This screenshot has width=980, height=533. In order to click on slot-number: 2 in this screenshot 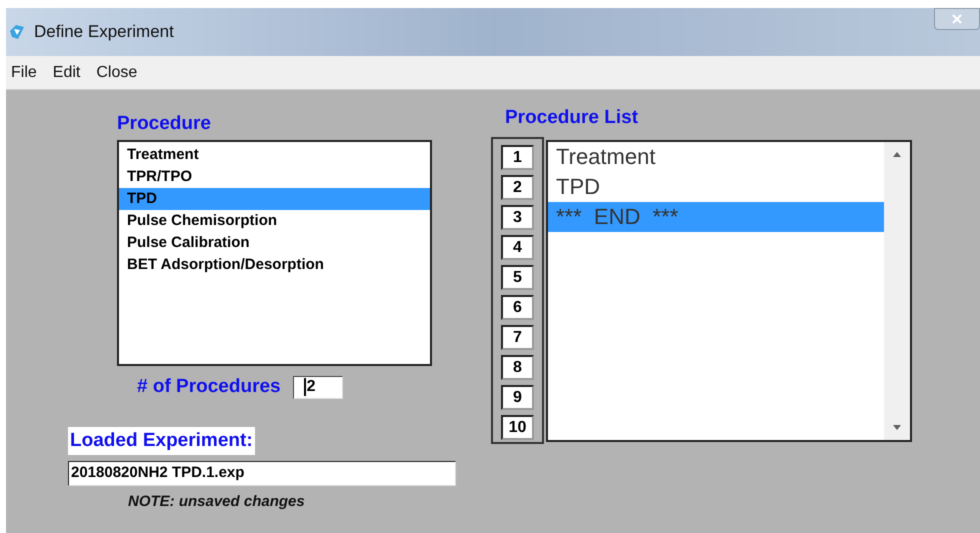, I will do `click(517, 187)`.